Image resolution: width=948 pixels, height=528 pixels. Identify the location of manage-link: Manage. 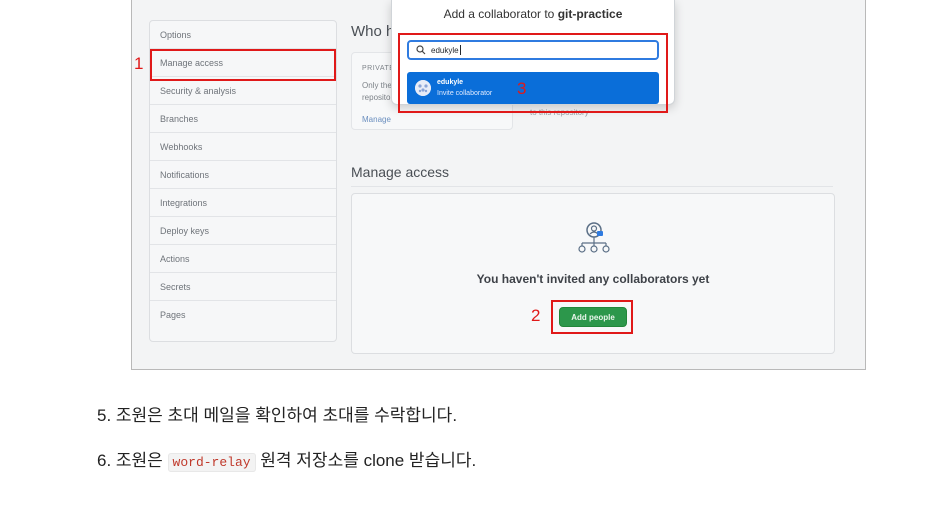
(376, 119).